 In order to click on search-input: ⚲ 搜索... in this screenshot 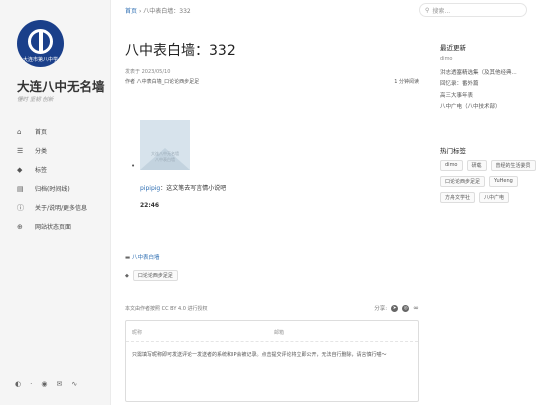, I will do `click(473, 10)`.